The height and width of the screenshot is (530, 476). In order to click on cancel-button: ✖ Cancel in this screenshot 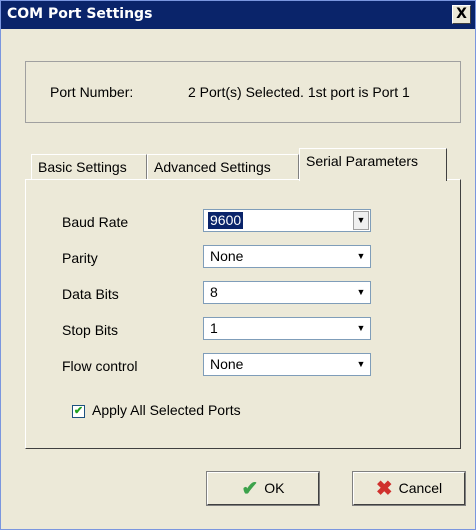, I will do `click(409, 488)`.